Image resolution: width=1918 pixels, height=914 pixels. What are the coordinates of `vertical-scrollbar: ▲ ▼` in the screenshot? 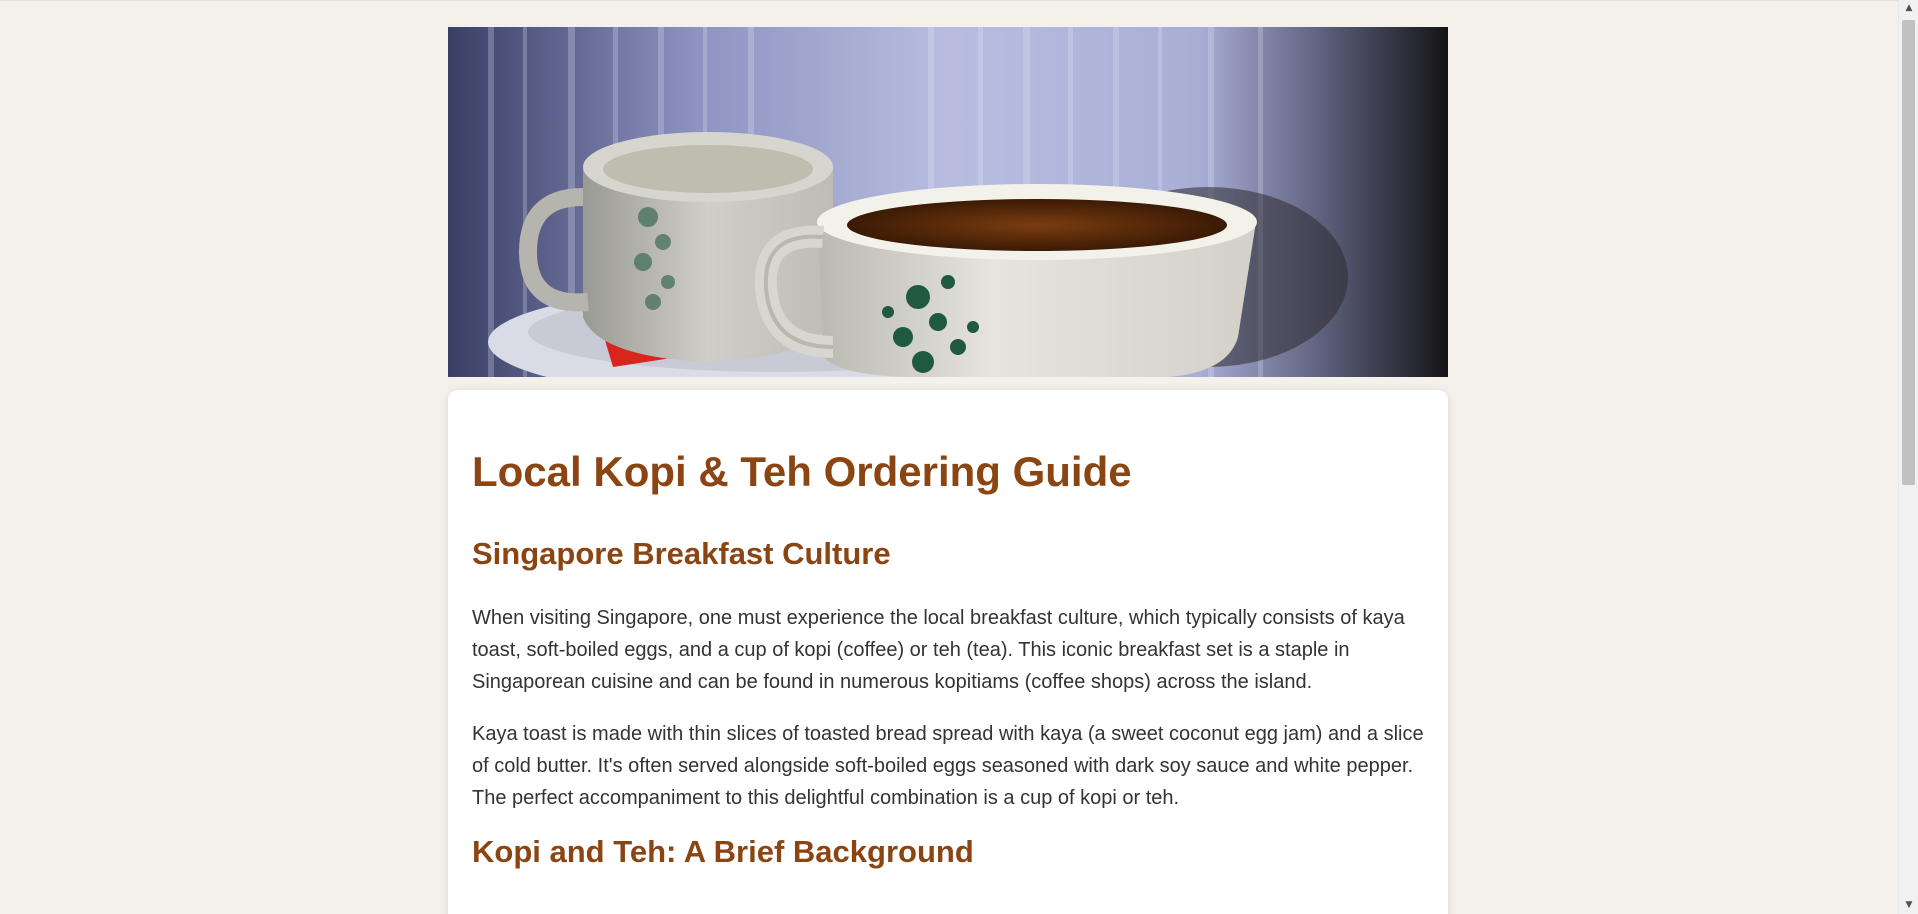 It's located at (1908, 457).